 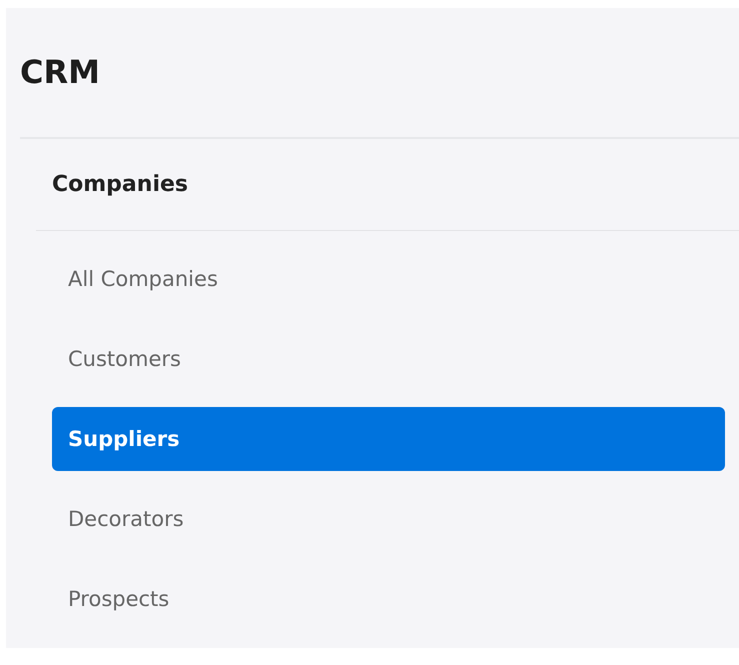 I want to click on app-title: CRM, so click(x=60, y=72).